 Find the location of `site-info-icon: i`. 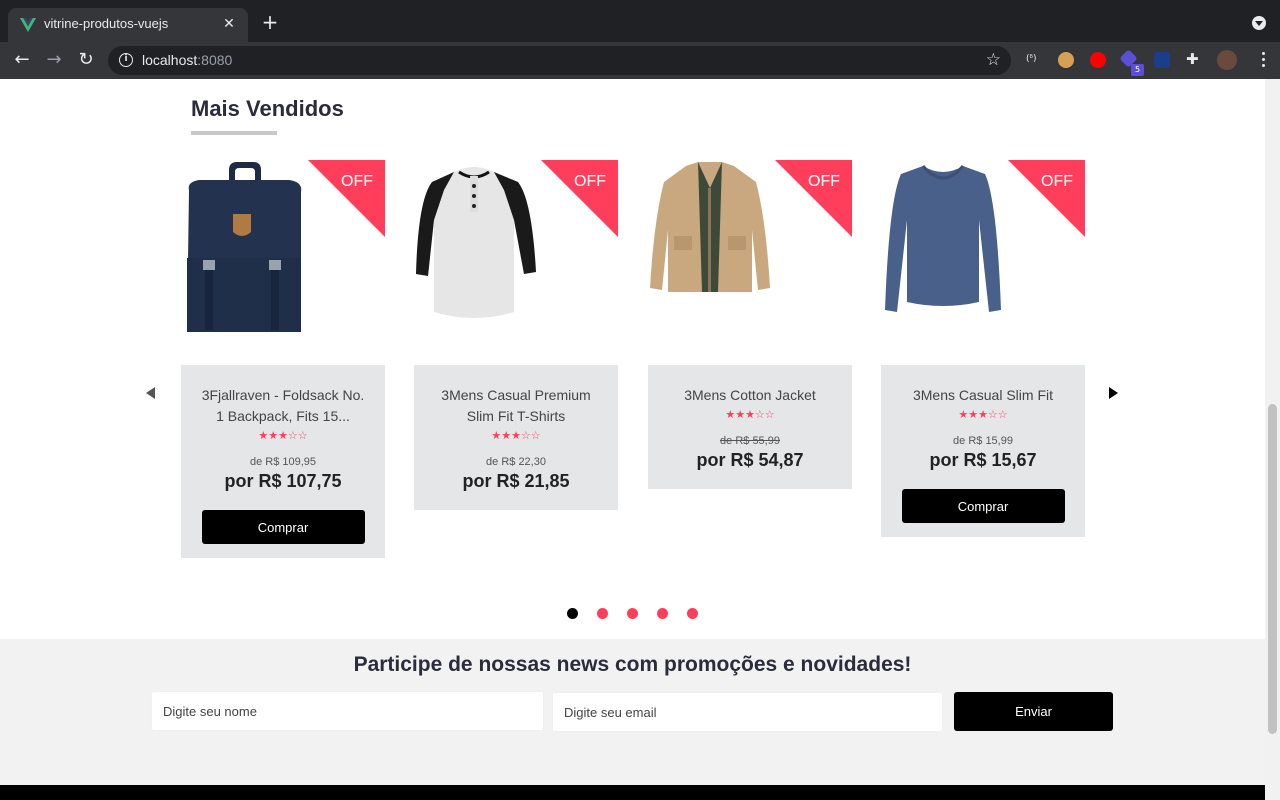

site-info-icon: i is located at coordinates (126, 60).